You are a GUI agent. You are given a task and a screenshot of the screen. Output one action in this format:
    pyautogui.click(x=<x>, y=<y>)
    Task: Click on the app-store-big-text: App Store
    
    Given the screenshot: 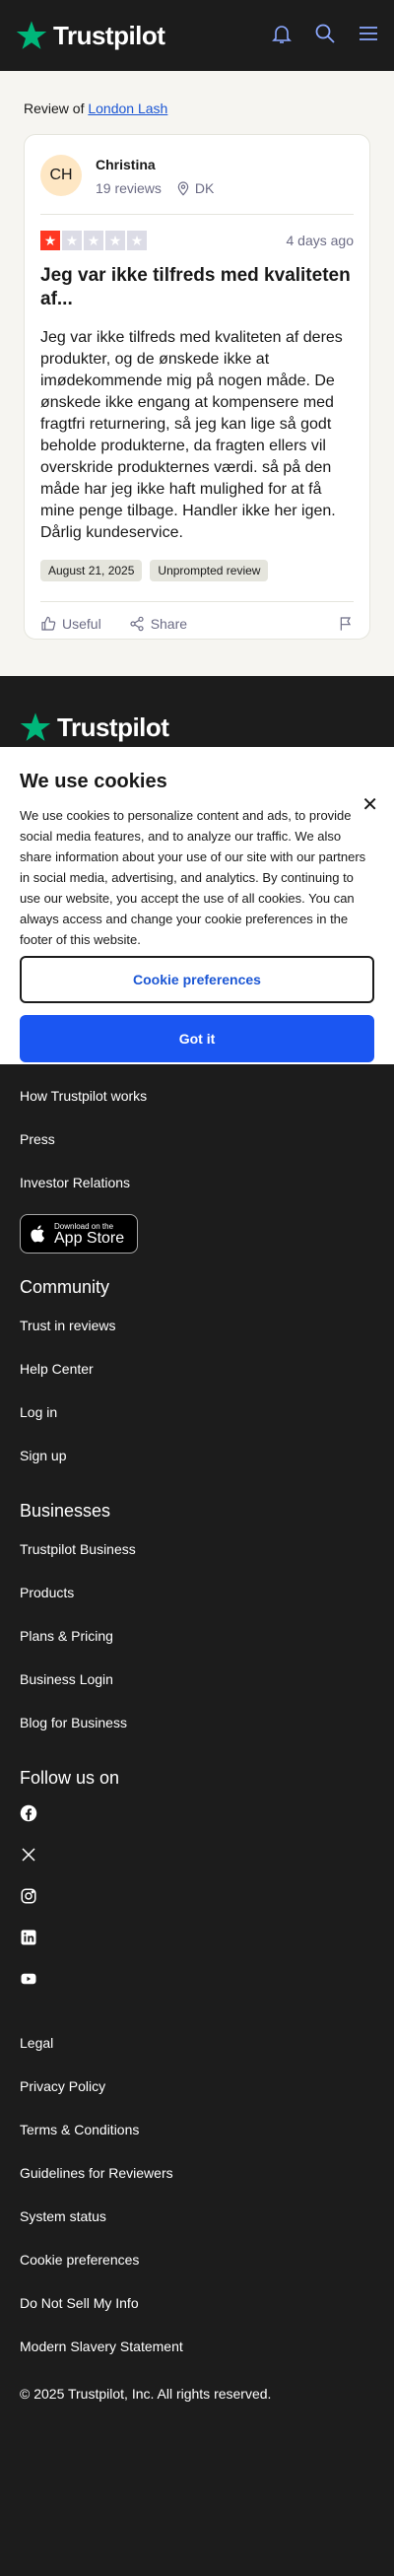 What is the action you would take?
    pyautogui.click(x=89, y=1238)
    